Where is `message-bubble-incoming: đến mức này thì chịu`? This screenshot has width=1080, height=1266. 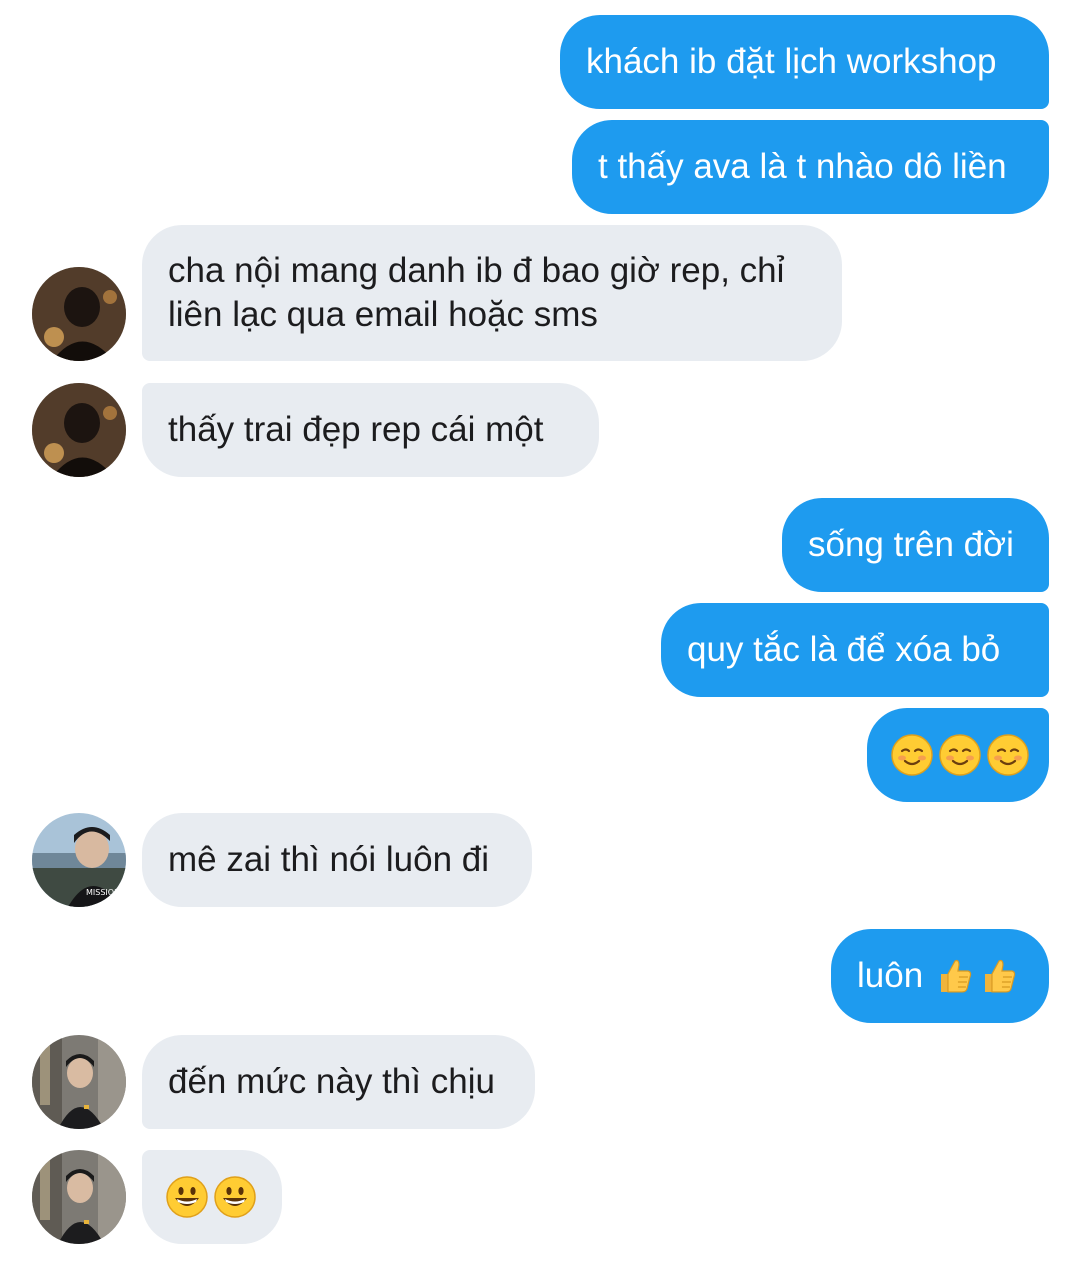
message-bubble-incoming: đến mức này thì chịu is located at coordinates (338, 1082).